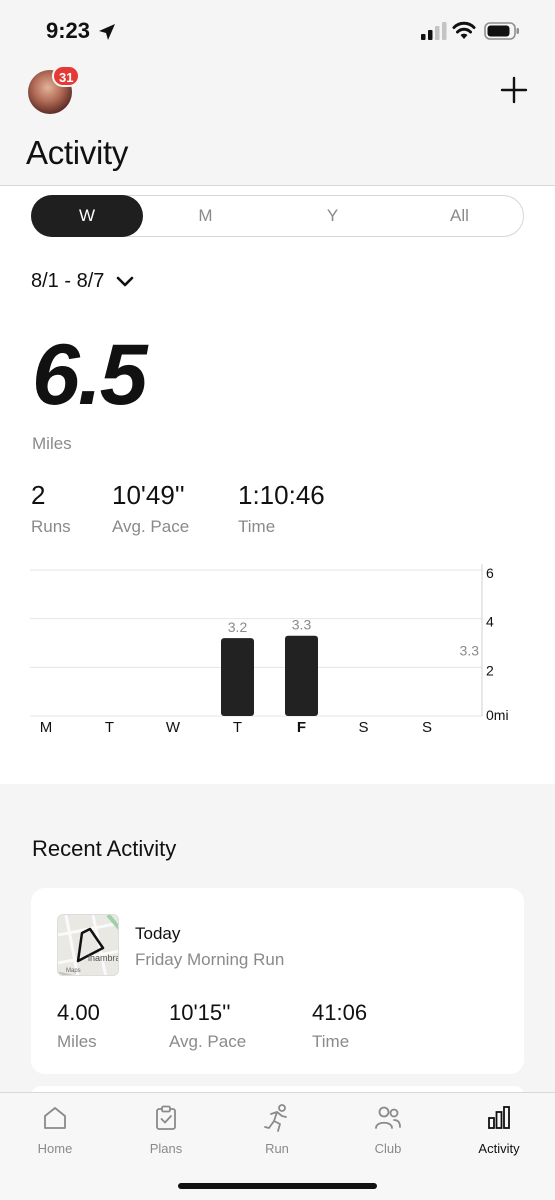  I want to click on cellular-signal-icon, so click(434, 31).